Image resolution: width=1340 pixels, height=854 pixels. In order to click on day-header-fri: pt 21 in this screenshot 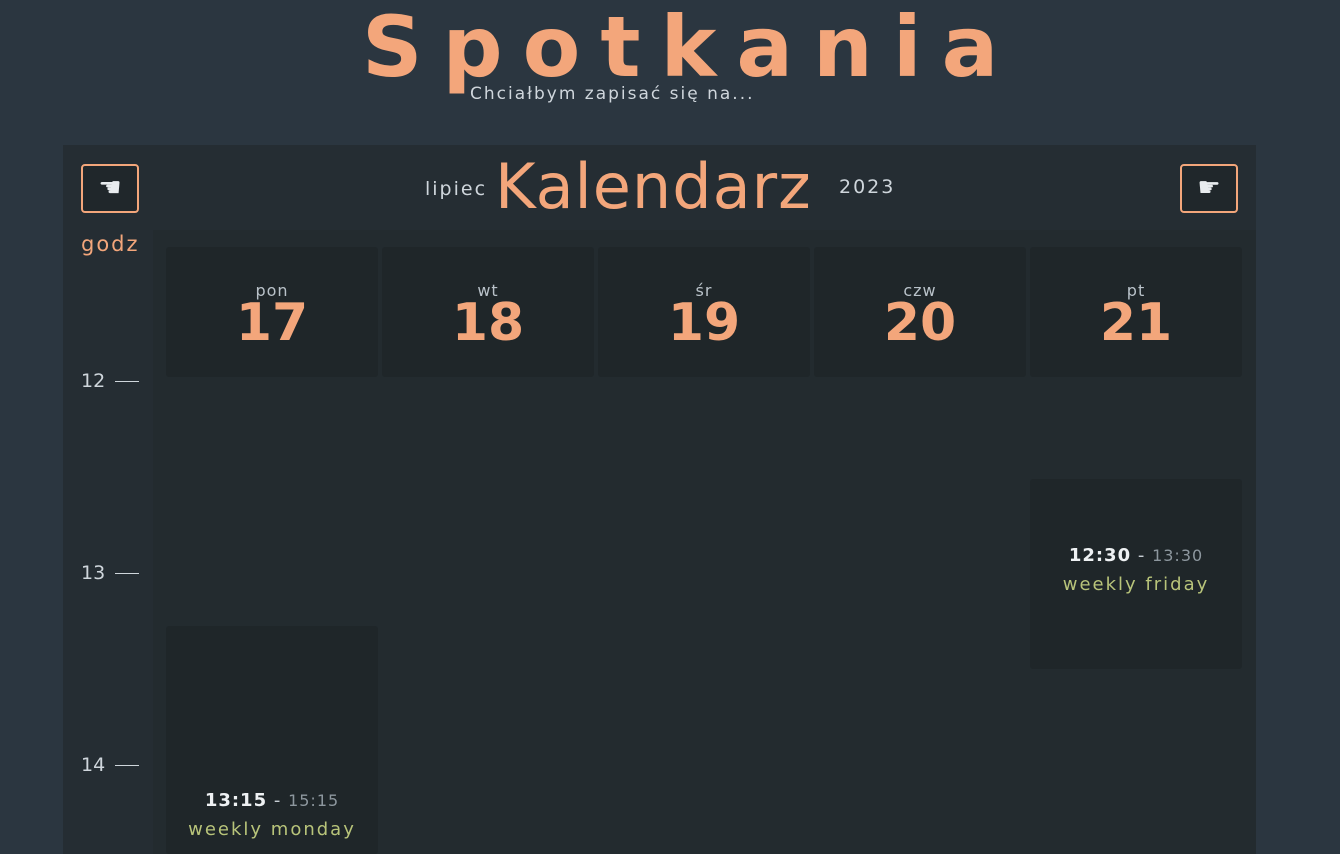, I will do `click(1136, 312)`.